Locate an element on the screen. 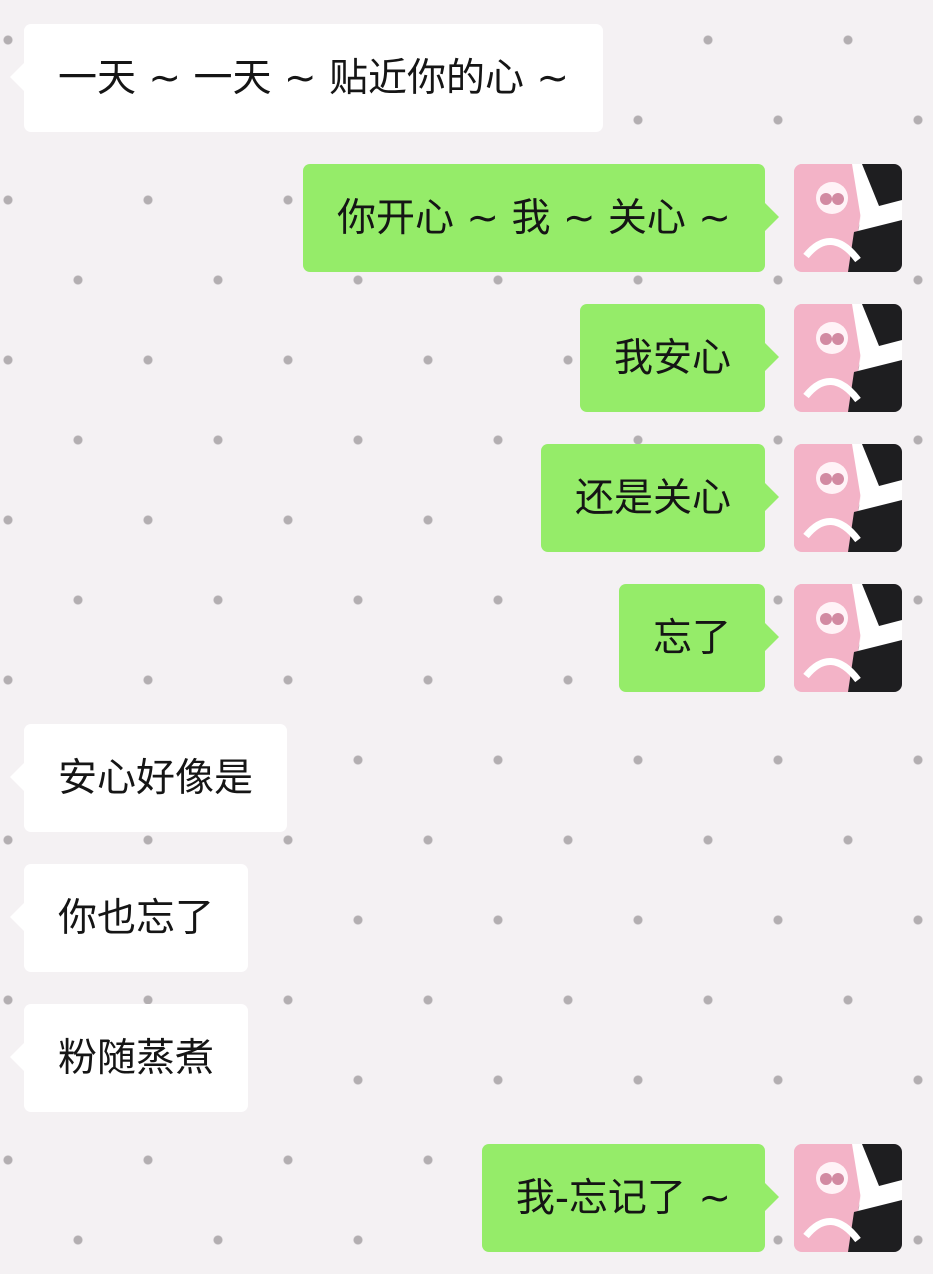  outgoing-message: 你开心 ~ 我 ~ 关心 ~ is located at coordinates (466, 218).